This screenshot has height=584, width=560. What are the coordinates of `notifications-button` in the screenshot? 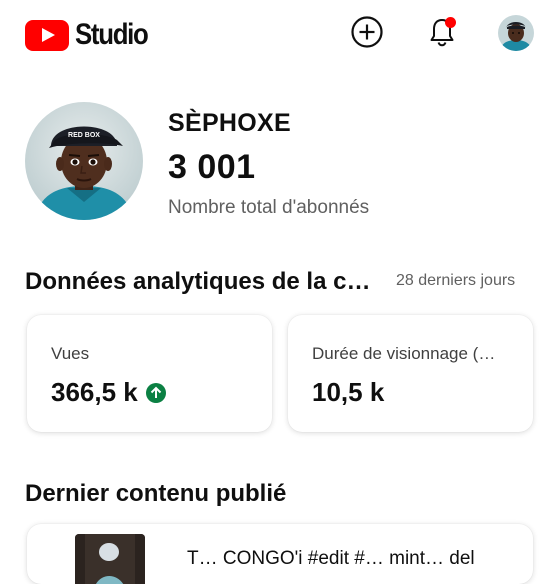 It's located at (442, 32).